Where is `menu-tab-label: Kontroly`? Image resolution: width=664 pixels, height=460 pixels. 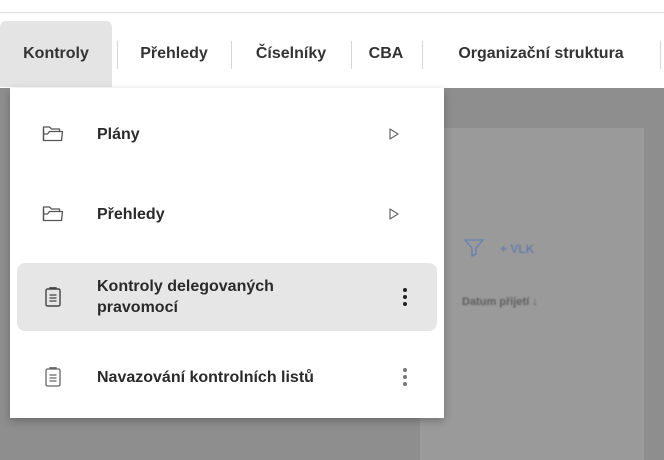 menu-tab-label: Kontroly is located at coordinates (56, 53).